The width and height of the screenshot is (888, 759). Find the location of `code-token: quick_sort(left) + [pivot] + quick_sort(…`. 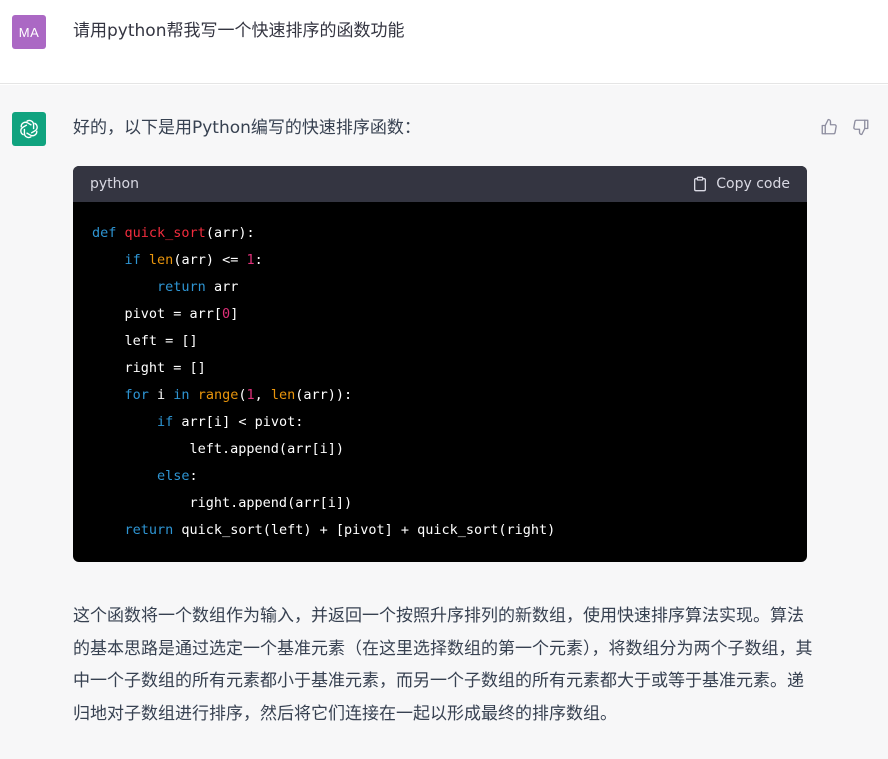

code-token: quick_sort(left) + [pivot] + quick_sort(… is located at coordinates (364, 530).